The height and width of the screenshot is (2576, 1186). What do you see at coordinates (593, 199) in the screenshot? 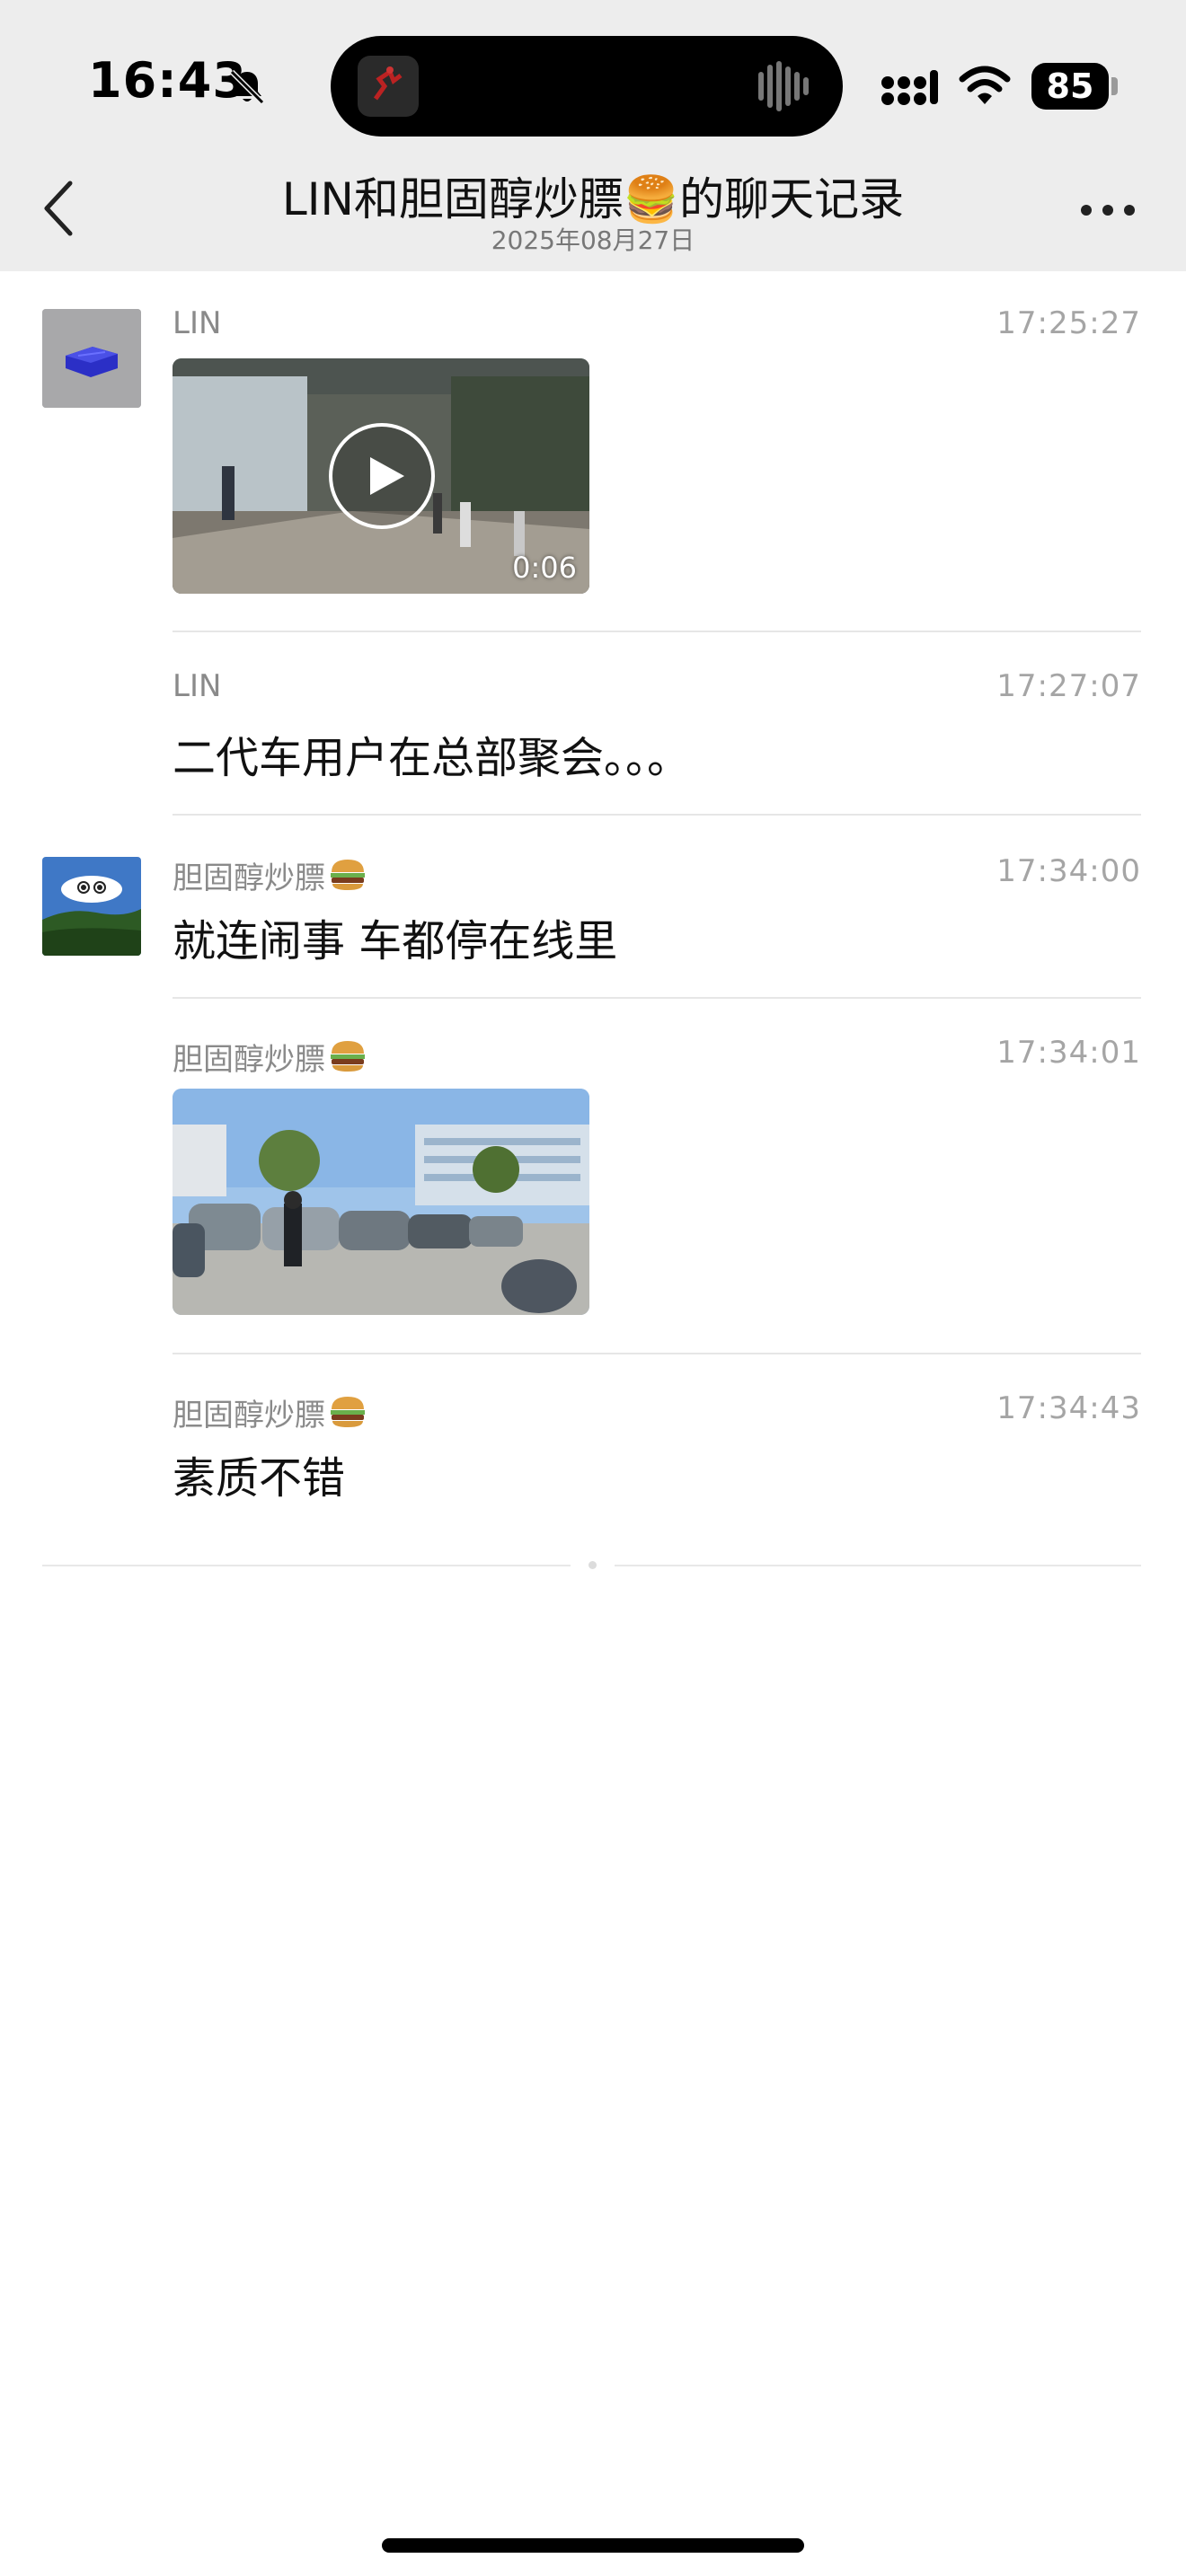
I see `page-title: LIN和胆固醇炒膘🍔的聊天记录` at bounding box center [593, 199].